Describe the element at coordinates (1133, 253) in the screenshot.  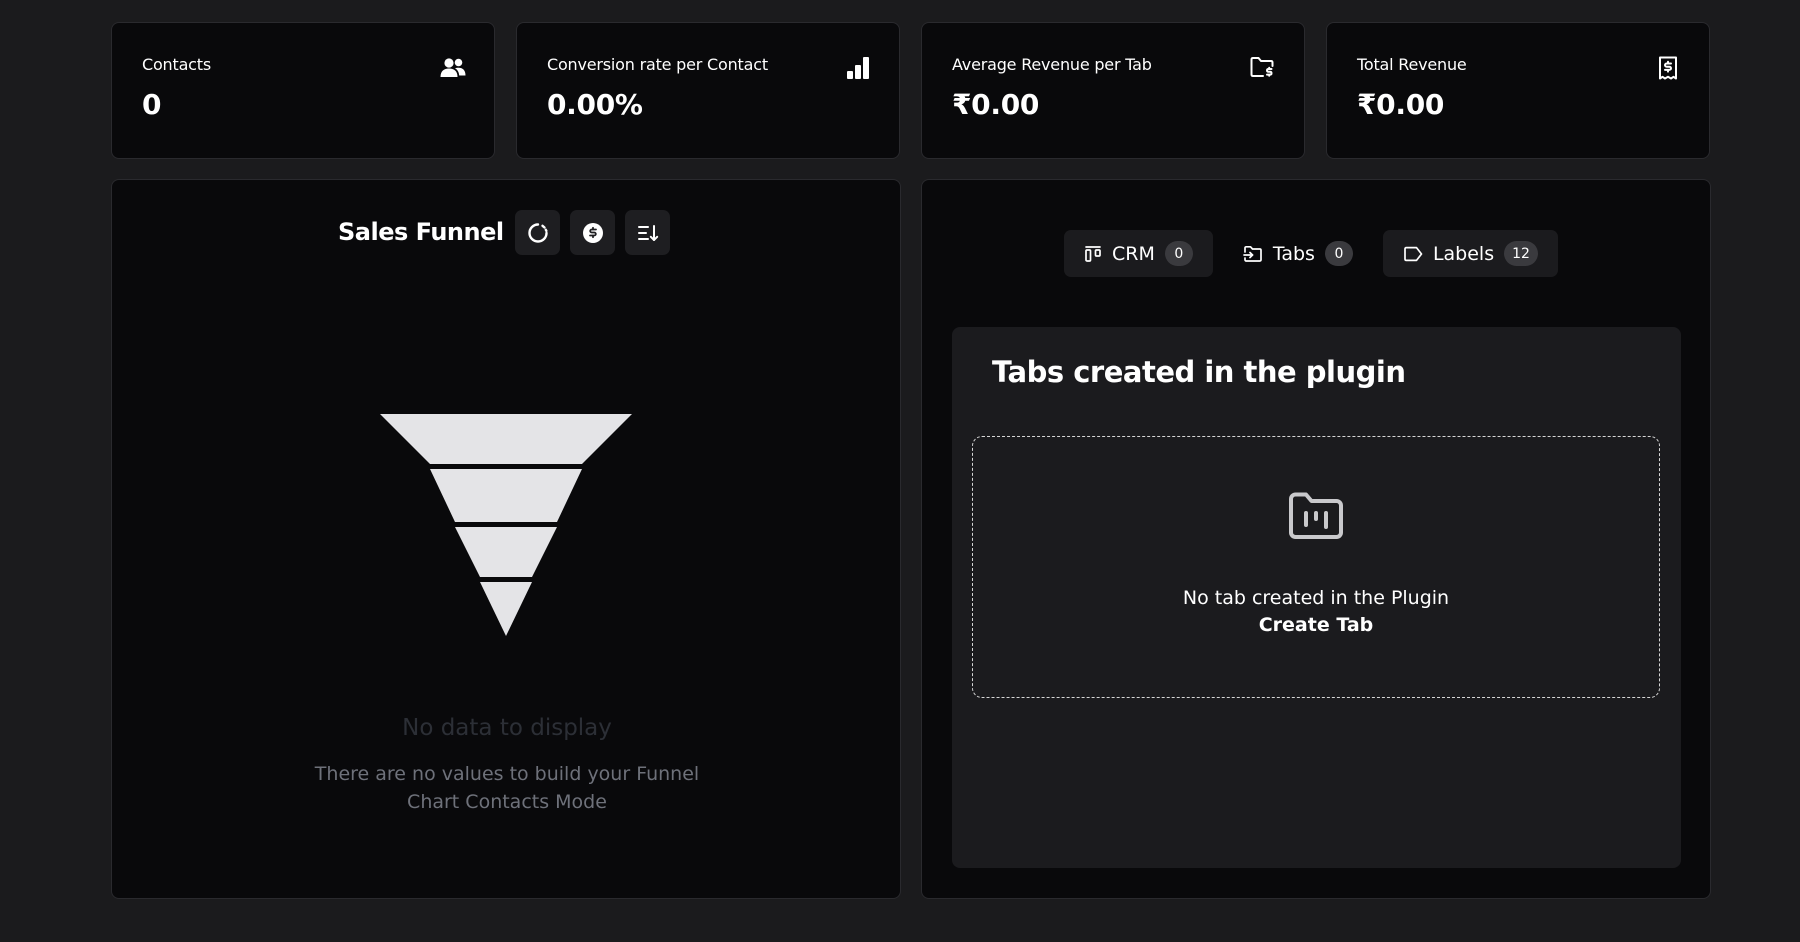
I see `tab-label: CRM` at that location.